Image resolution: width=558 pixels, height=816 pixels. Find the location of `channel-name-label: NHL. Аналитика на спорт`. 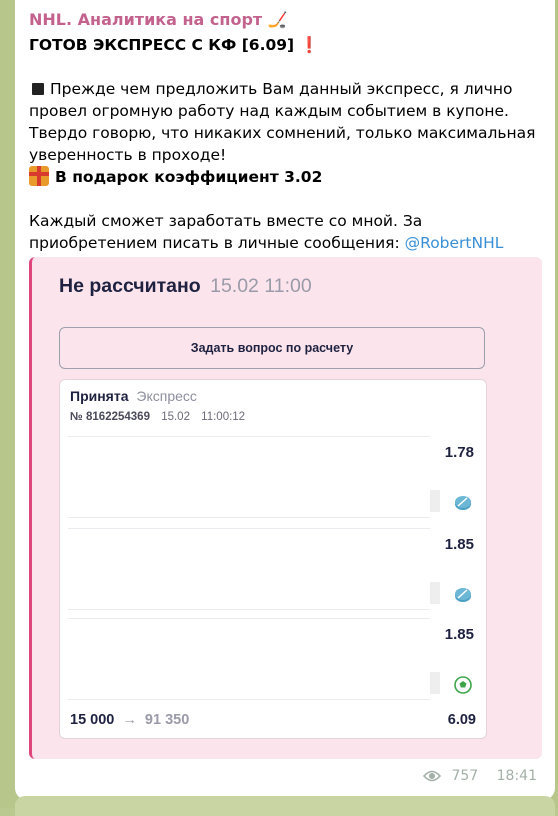

channel-name-label: NHL. Аналитика на спорт is located at coordinates (146, 19).